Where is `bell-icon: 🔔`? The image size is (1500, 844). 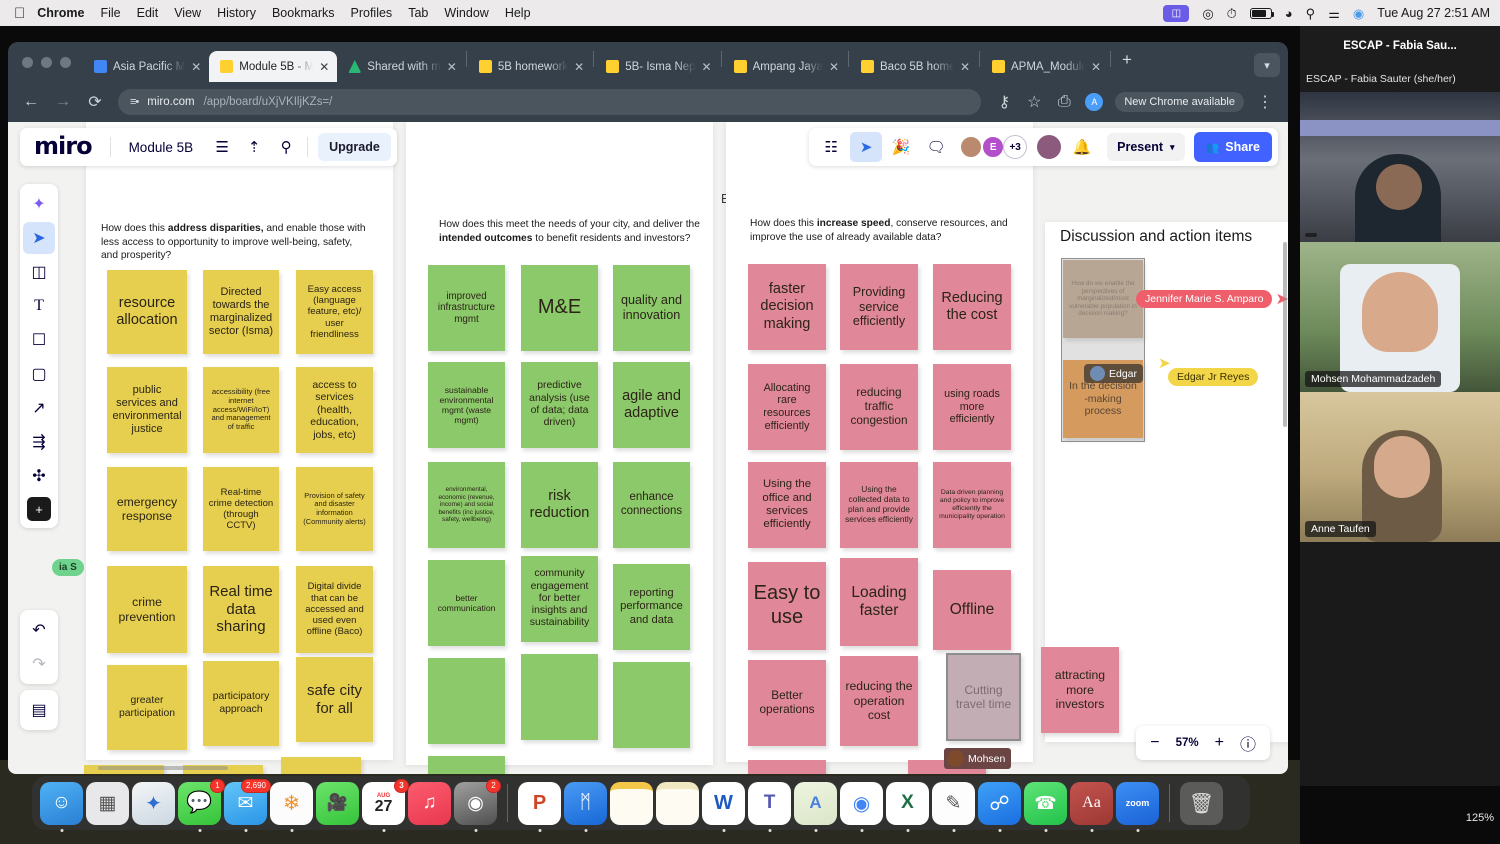 bell-icon: 🔔 is located at coordinates (1082, 147).